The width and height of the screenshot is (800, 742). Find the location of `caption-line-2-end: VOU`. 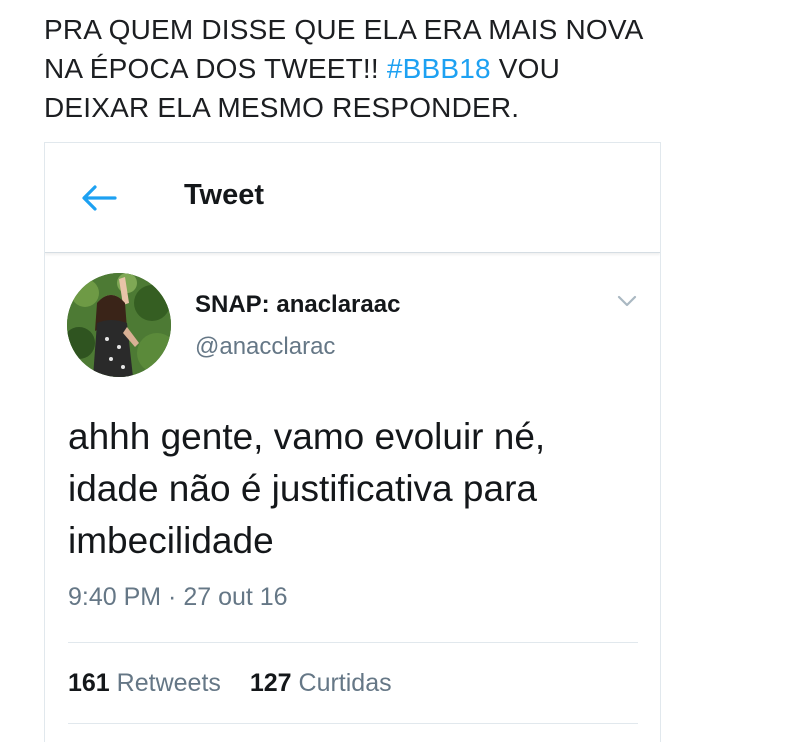

caption-line-2-end: VOU is located at coordinates (525, 68).